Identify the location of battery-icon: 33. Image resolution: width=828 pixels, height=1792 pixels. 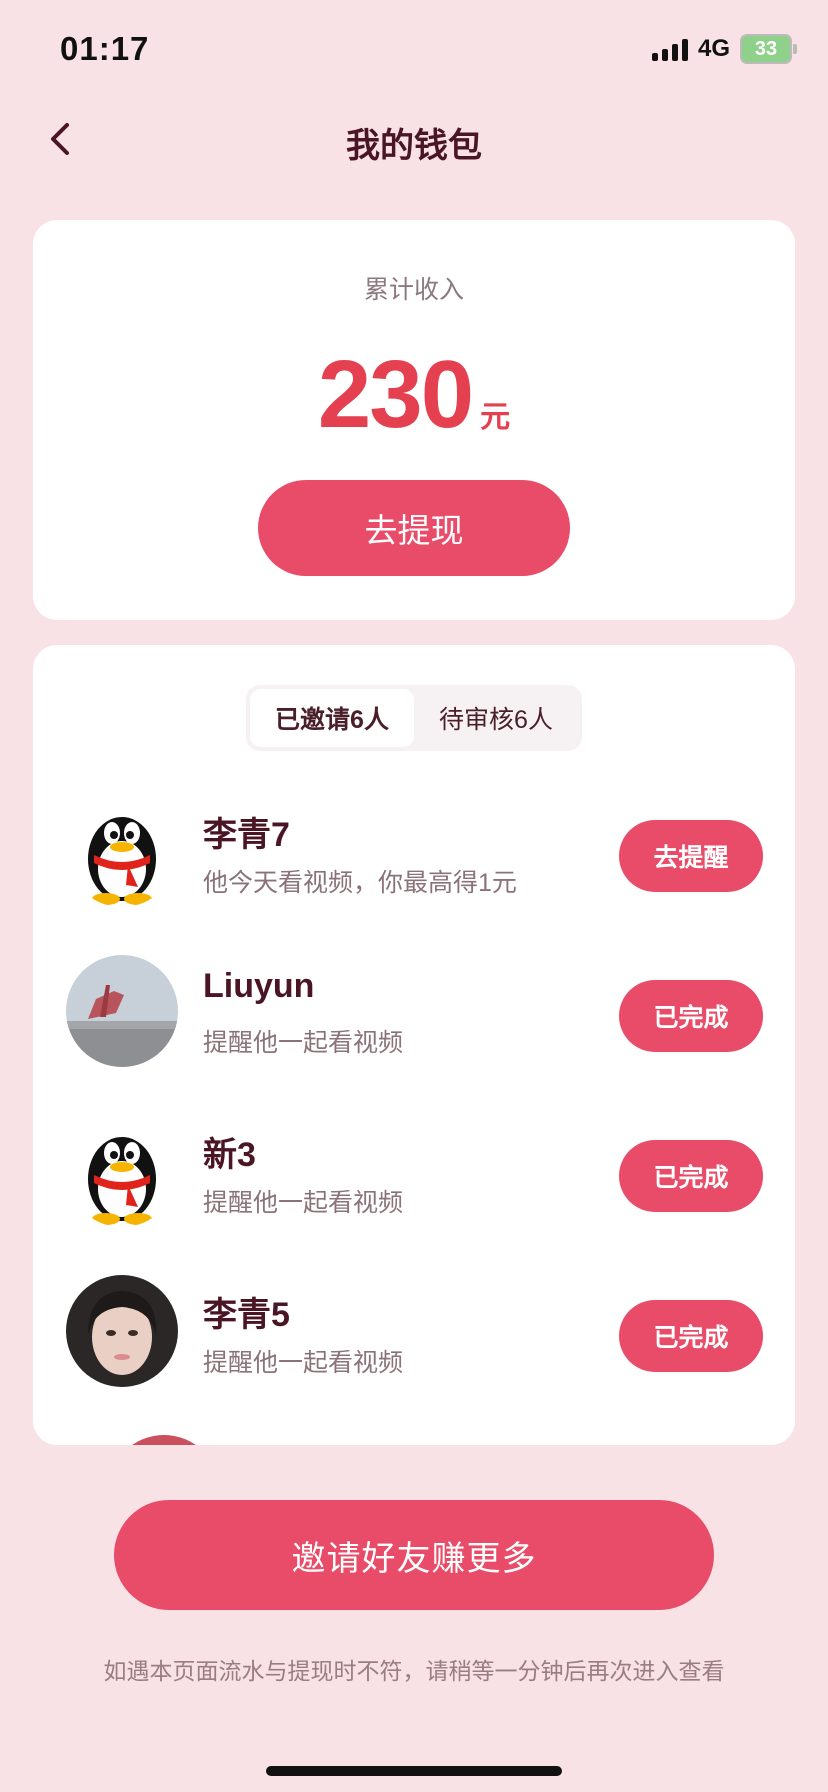
(768, 49).